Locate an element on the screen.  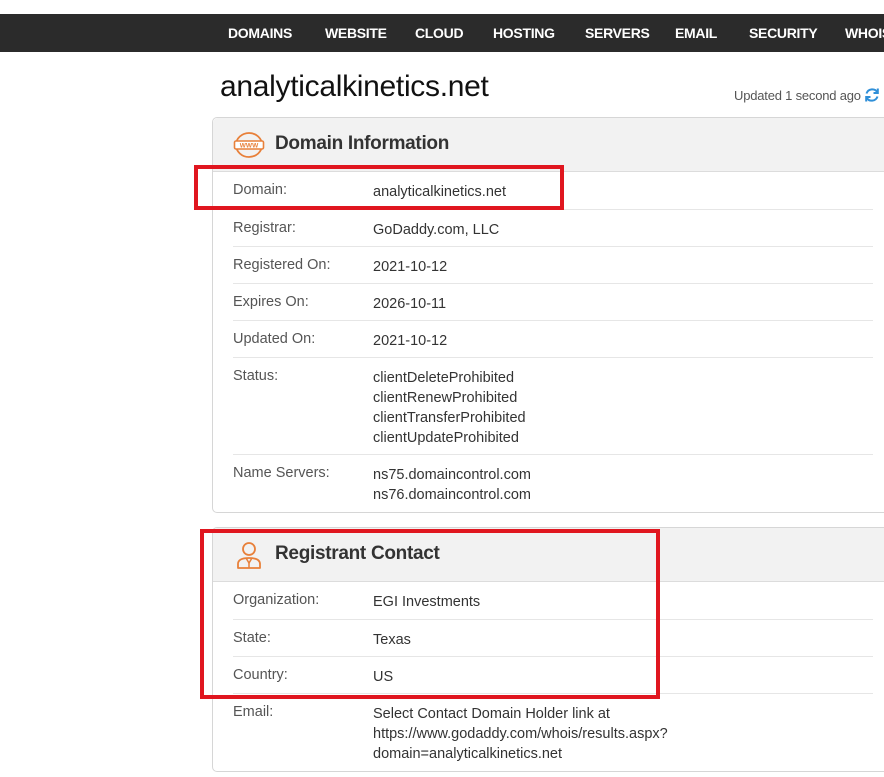
refresh-icon is located at coordinates (872, 95).